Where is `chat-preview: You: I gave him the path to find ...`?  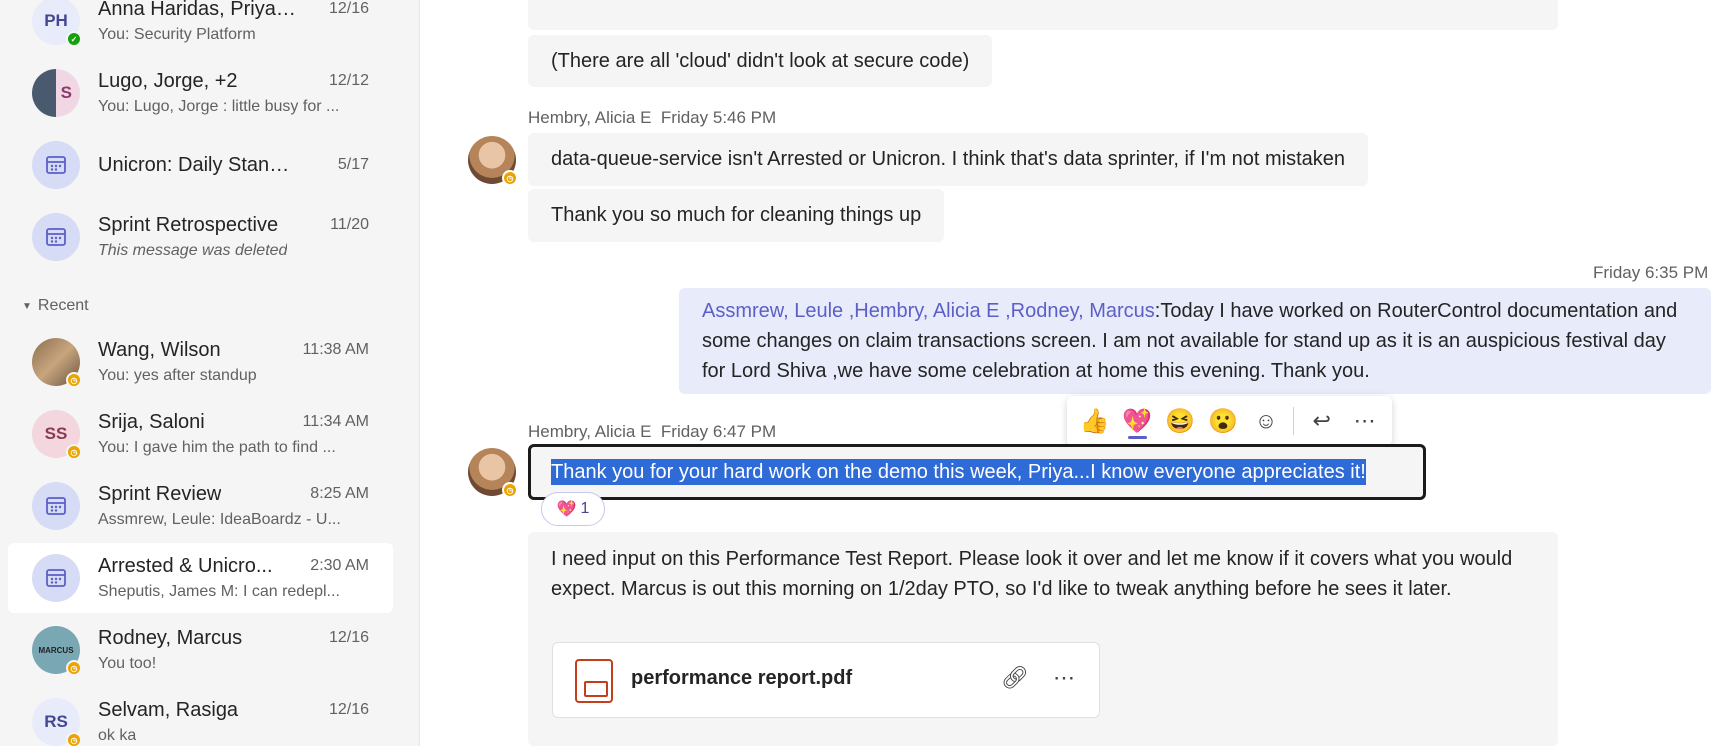 chat-preview: You: I gave him the path to find ... is located at coordinates (217, 447).